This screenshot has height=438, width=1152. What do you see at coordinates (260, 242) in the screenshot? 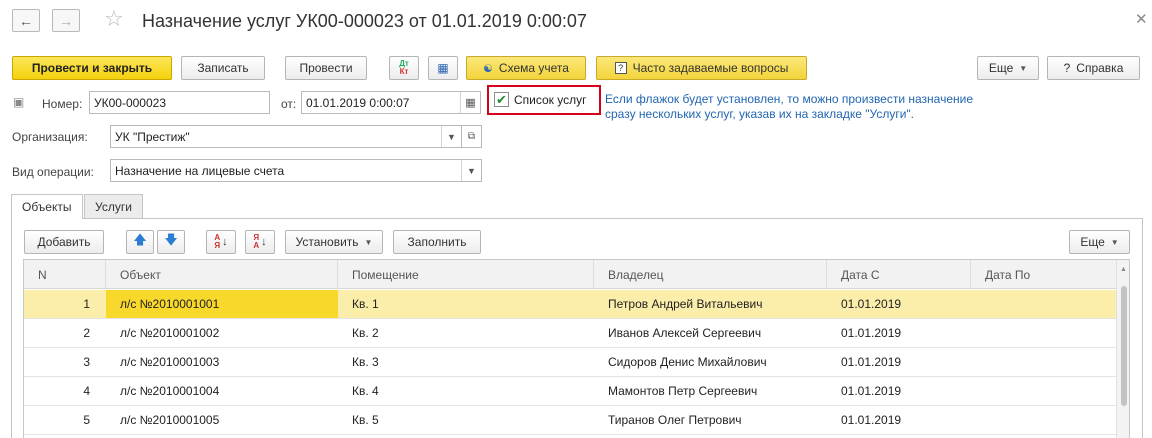
I see `sort-descending-button: Я А ↓` at bounding box center [260, 242].